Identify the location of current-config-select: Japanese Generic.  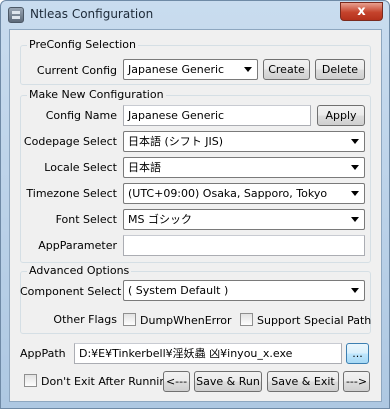
(190, 69).